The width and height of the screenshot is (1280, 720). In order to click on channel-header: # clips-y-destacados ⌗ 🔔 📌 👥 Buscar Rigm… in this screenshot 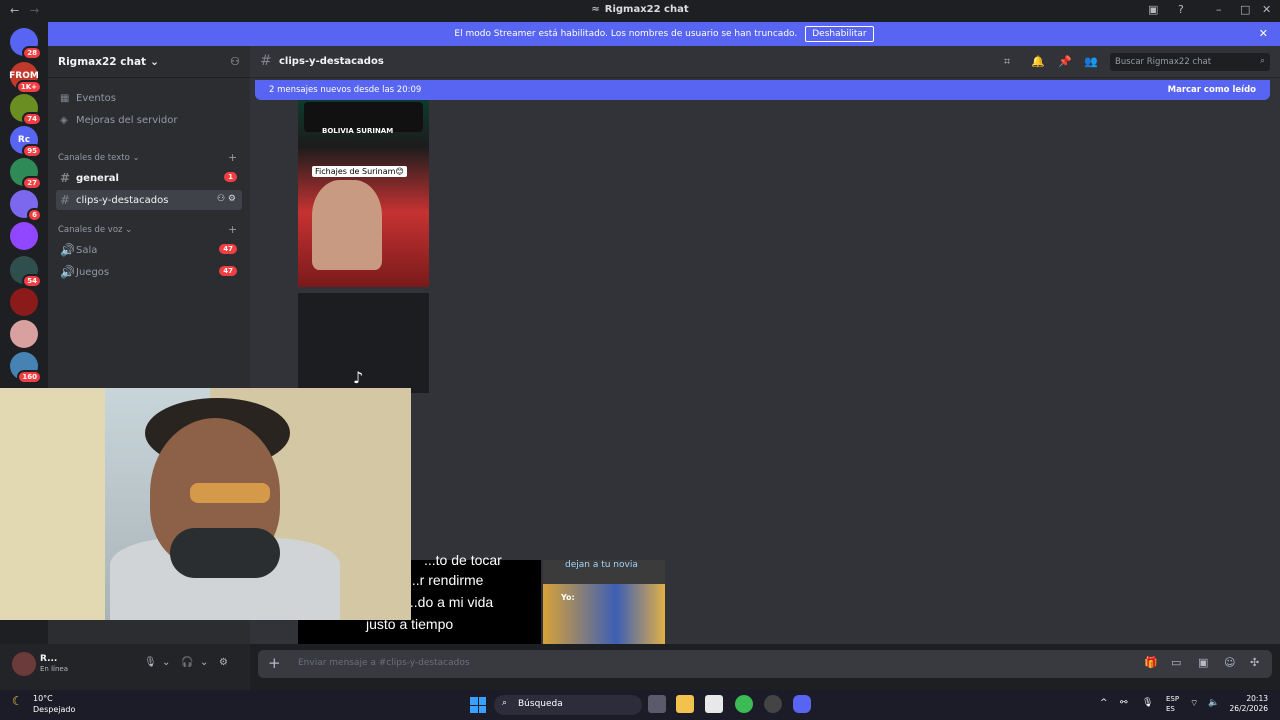, I will do `click(765, 62)`.